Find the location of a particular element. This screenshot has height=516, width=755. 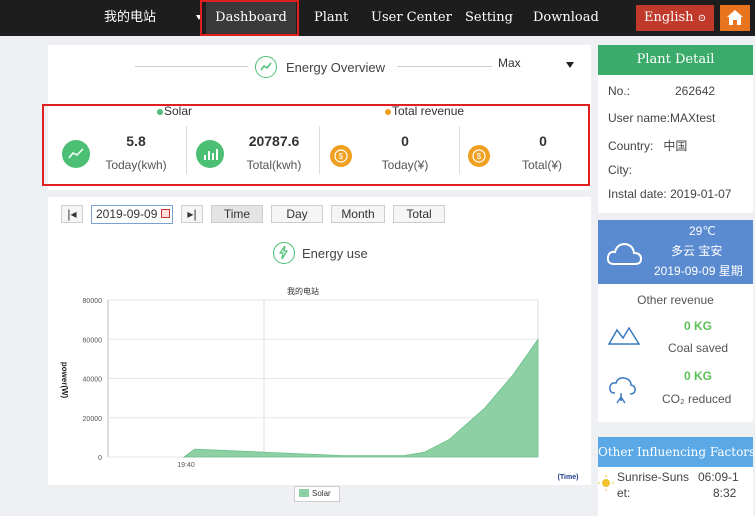

stat-label-today-revenue: Today(¥) is located at coordinates (405, 165).